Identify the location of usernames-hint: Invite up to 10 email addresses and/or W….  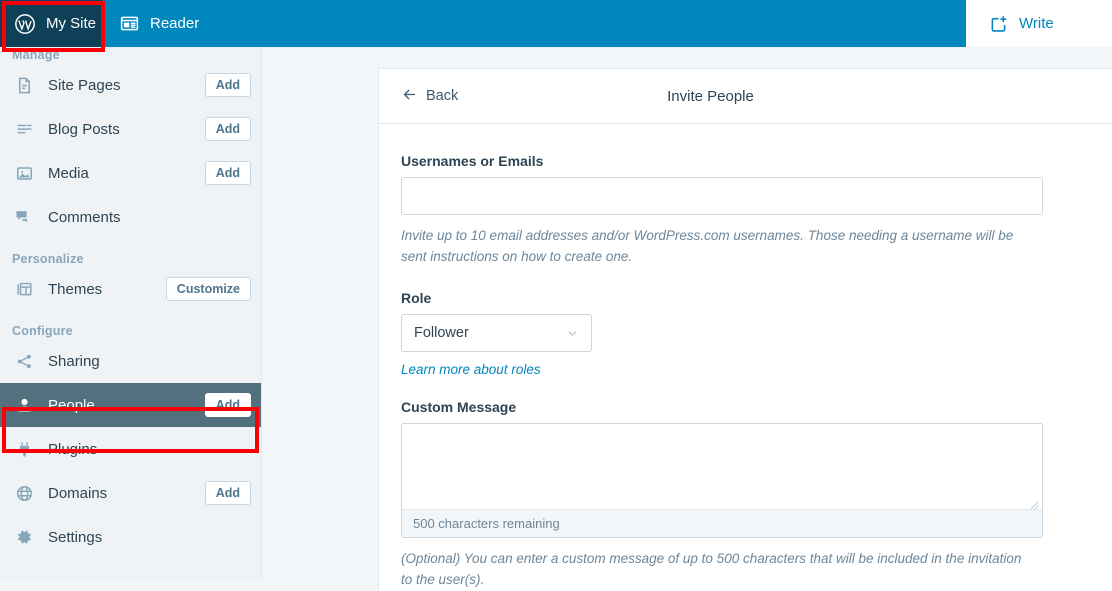
(707, 246).